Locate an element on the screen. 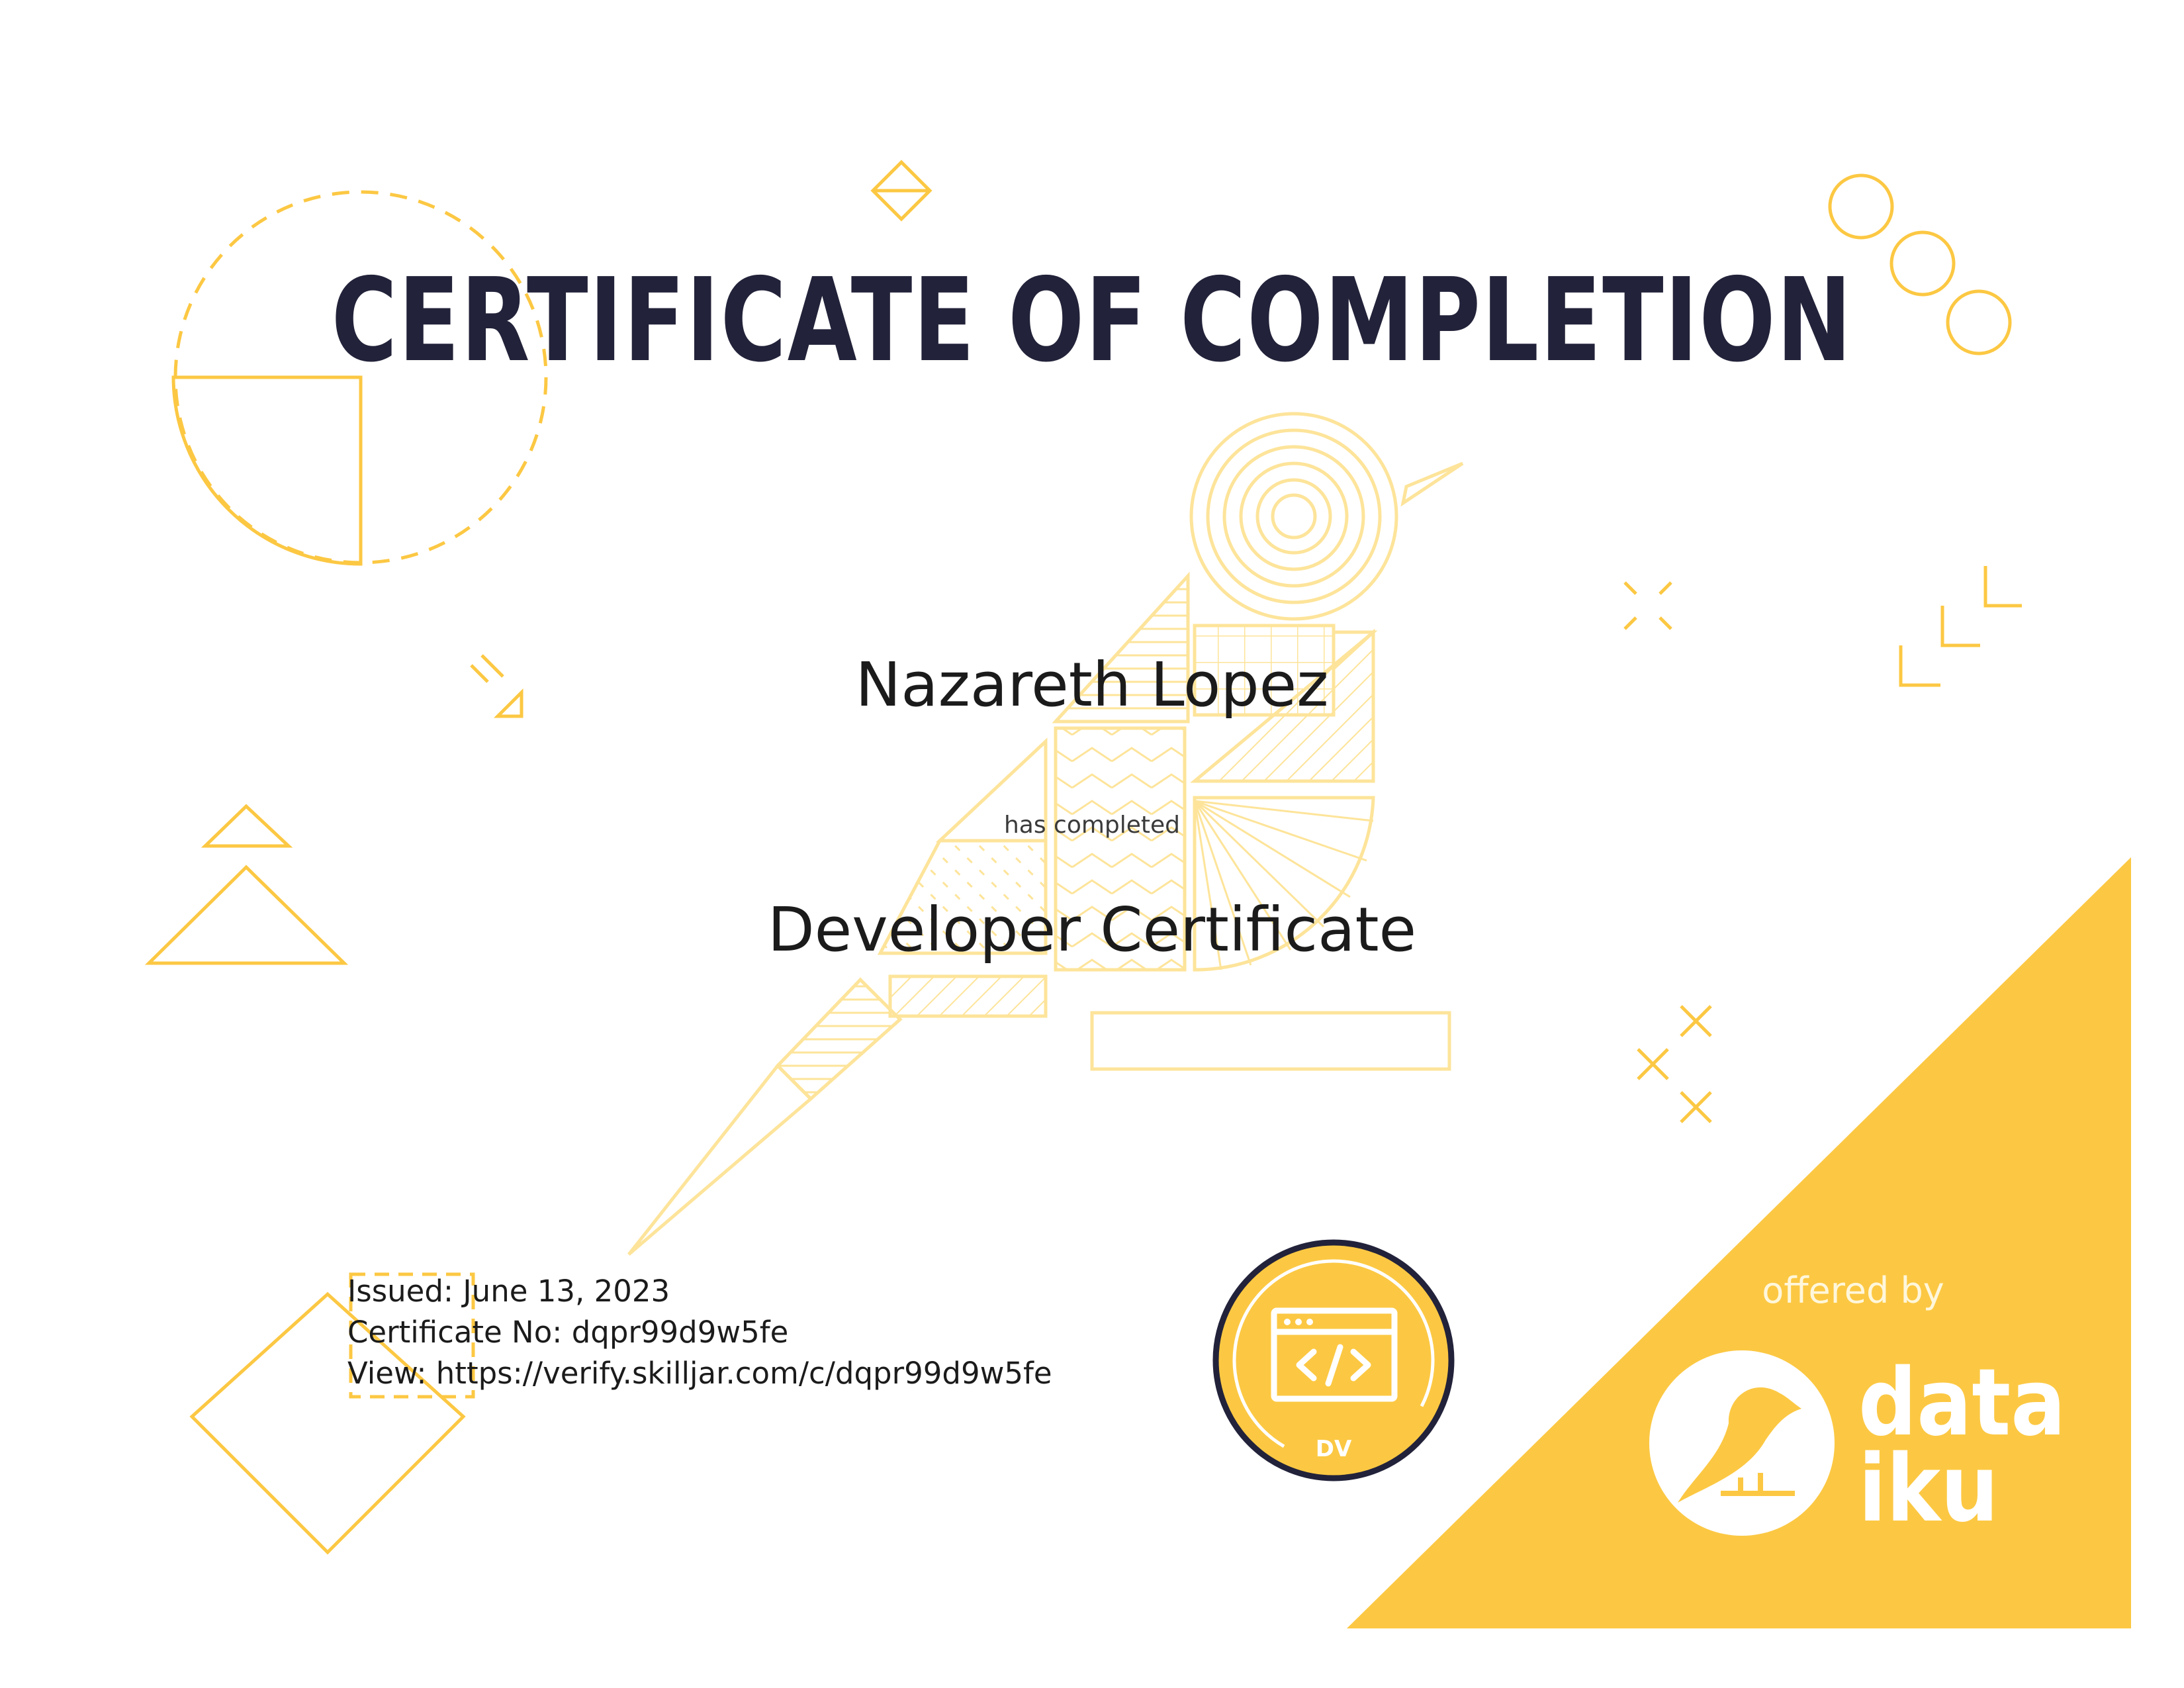 The image size is (2184, 1688). certificate-number: Certificate No: dqpr99d9w5fe is located at coordinates (568, 1332).